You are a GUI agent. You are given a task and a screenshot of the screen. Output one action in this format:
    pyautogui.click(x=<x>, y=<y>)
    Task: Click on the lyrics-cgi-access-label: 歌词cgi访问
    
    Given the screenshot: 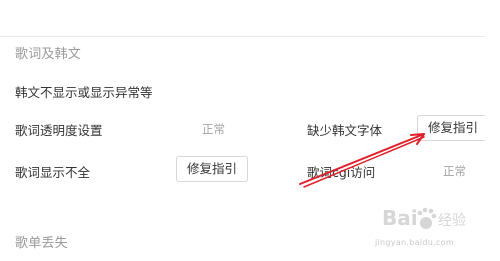 What is the action you would take?
    pyautogui.click(x=341, y=172)
    